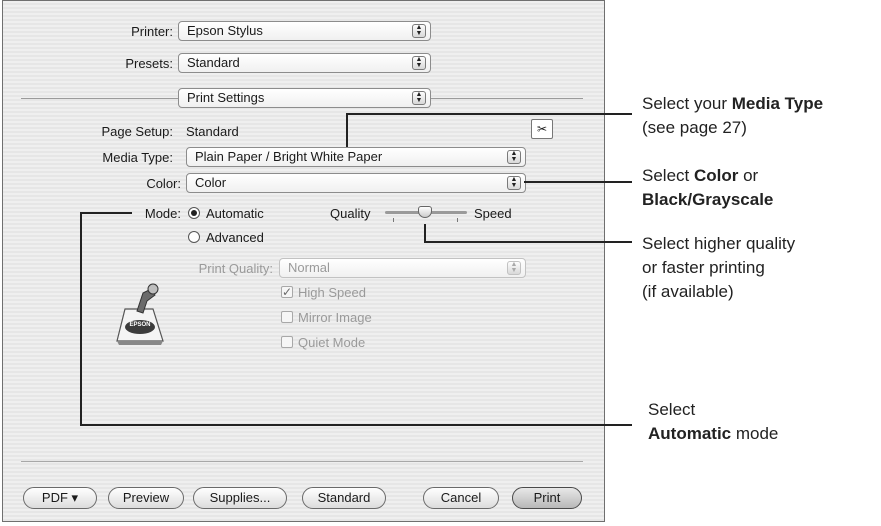 This screenshot has height=526, width=881. What do you see at coordinates (149, 63) in the screenshot?
I see `presets-label: Presets:` at bounding box center [149, 63].